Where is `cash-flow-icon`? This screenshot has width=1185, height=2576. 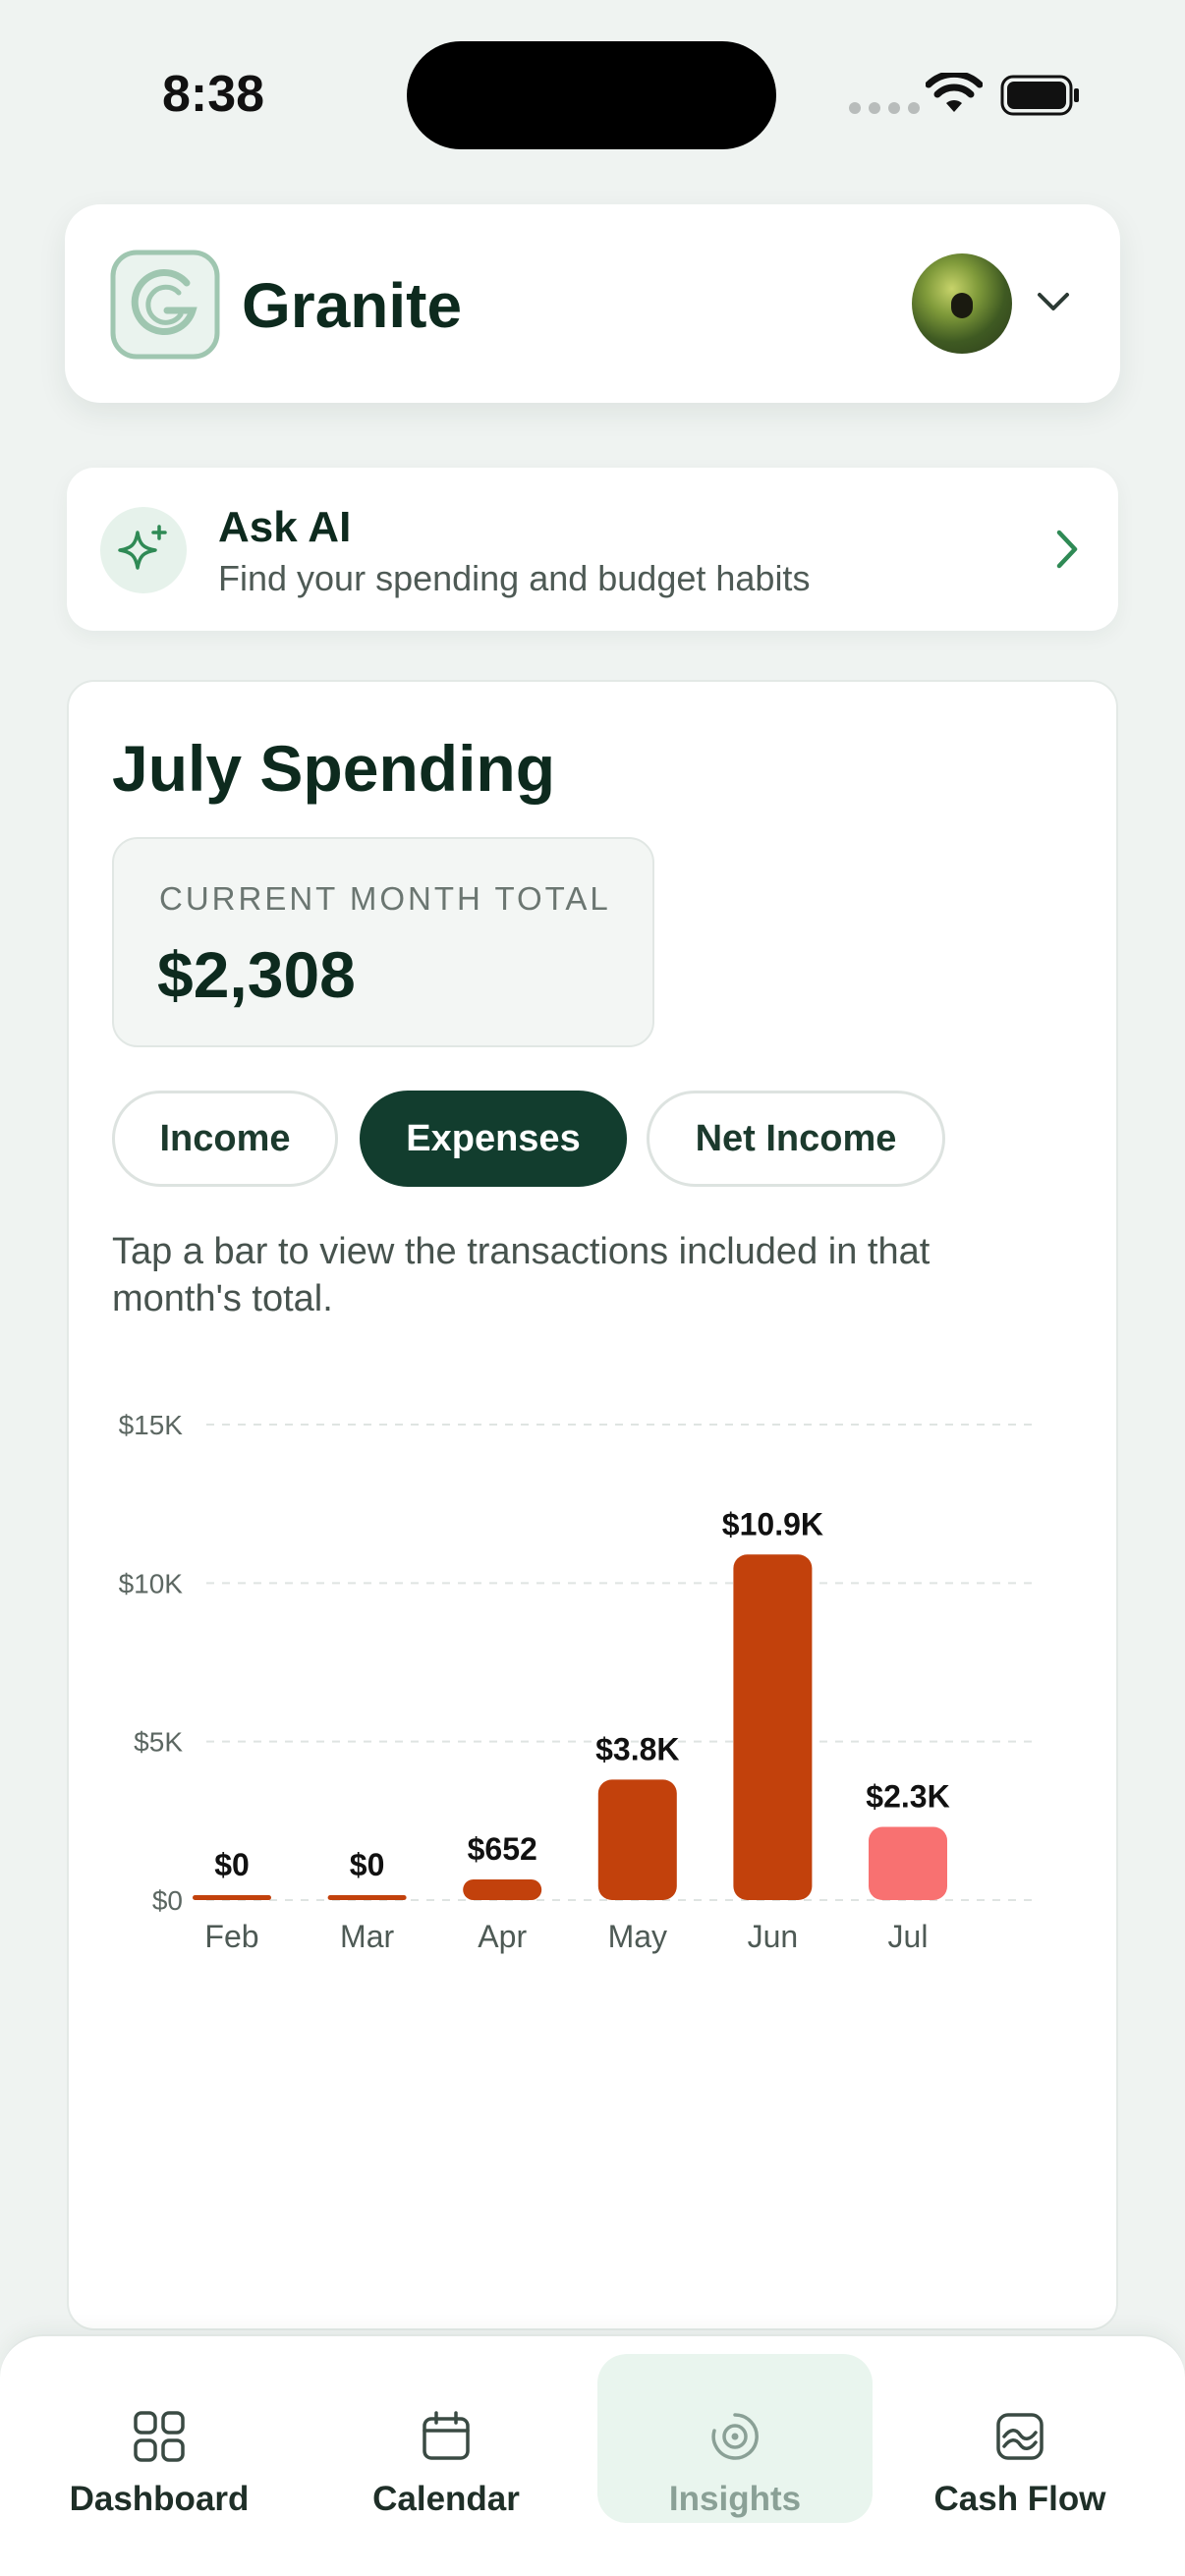 cash-flow-icon is located at coordinates (1020, 2436).